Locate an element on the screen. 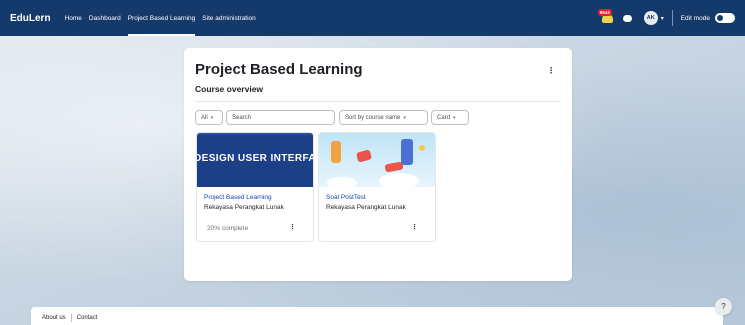 This screenshot has height=325, width=745. edit-mode-toggle is located at coordinates (725, 18).